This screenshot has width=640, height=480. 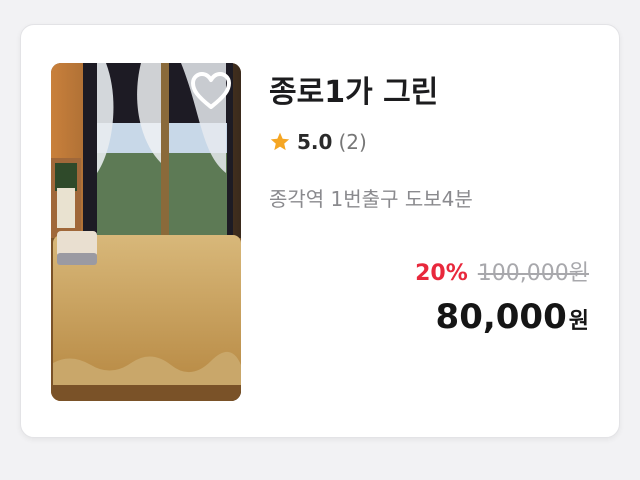 What do you see at coordinates (352, 142) in the screenshot?
I see `review-count: (2)` at bounding box center [352, 142].